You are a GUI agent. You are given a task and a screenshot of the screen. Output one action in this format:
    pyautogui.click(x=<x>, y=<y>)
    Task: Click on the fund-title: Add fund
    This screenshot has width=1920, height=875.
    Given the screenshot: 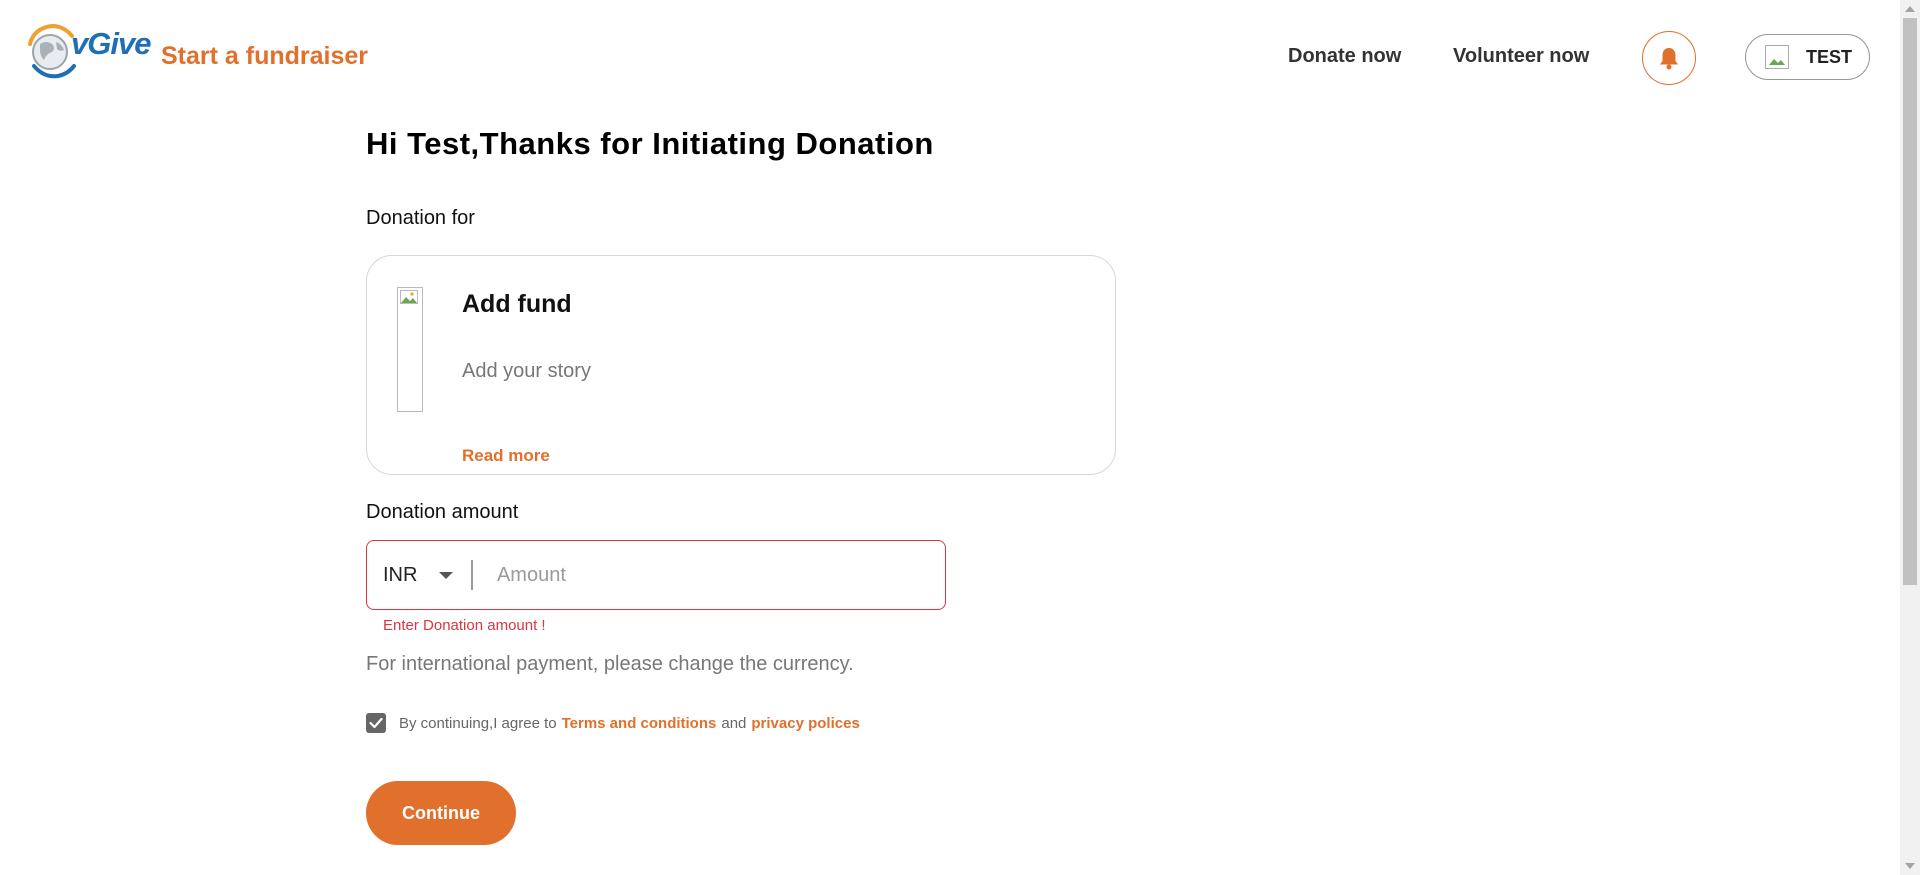 What is the action you would take?
    pyautogui.click(x=517, y=304)
    